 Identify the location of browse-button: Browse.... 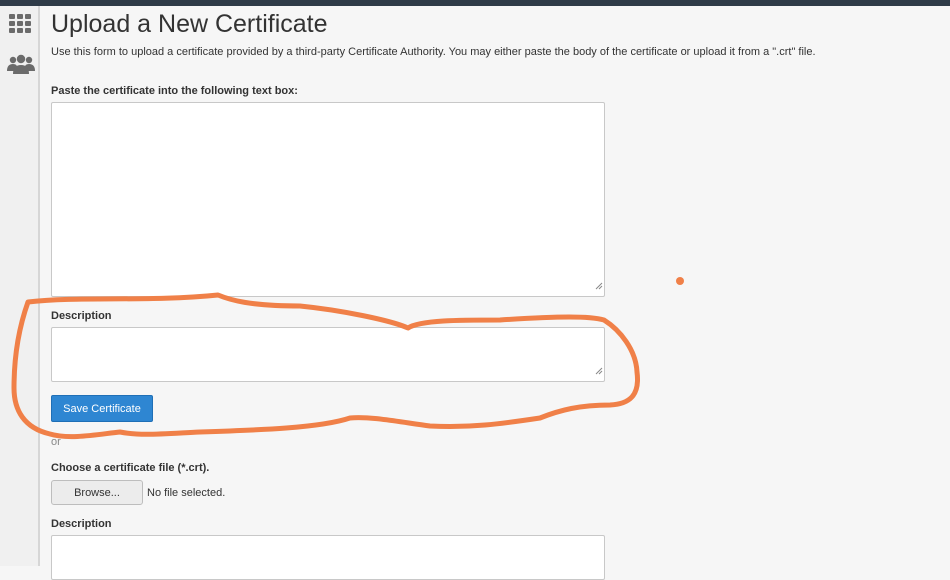
(97, 492).